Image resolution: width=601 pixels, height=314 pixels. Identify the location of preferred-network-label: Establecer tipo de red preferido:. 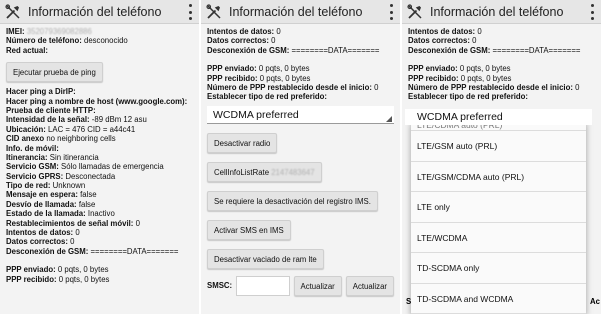
(468, 97).